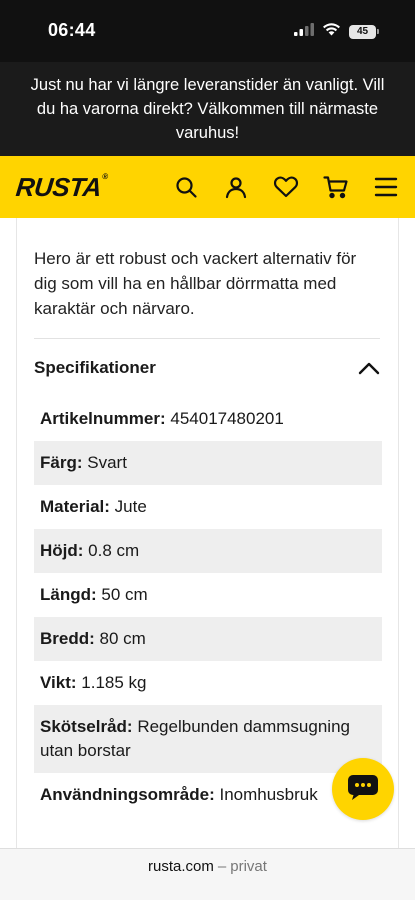 The image size is (415, 900). I want to click on logo-text: RUSTA, so click(58, 186).